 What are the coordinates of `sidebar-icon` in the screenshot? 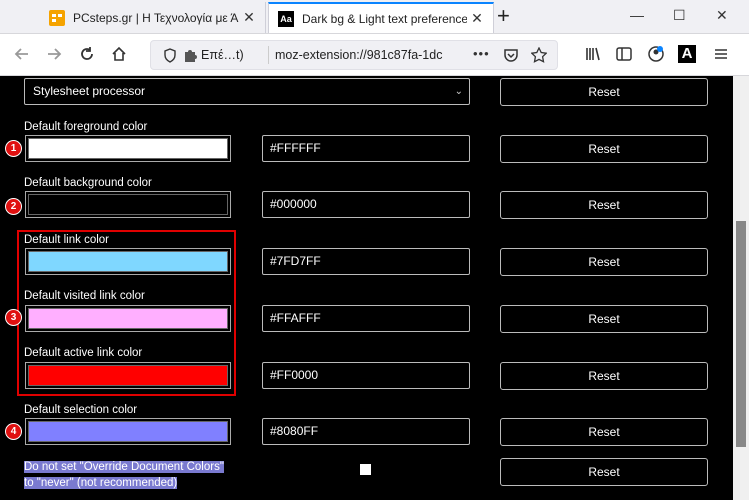 It's located at (624, 54).